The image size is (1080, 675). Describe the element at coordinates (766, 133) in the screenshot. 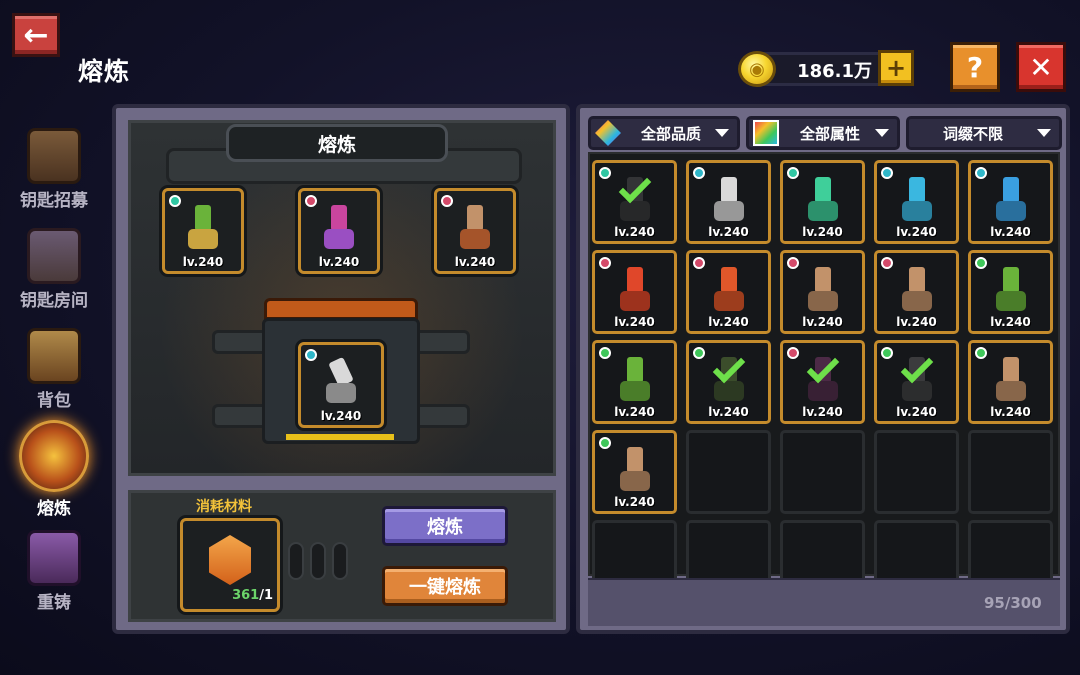

I see `attribute-square-icon` at that location.